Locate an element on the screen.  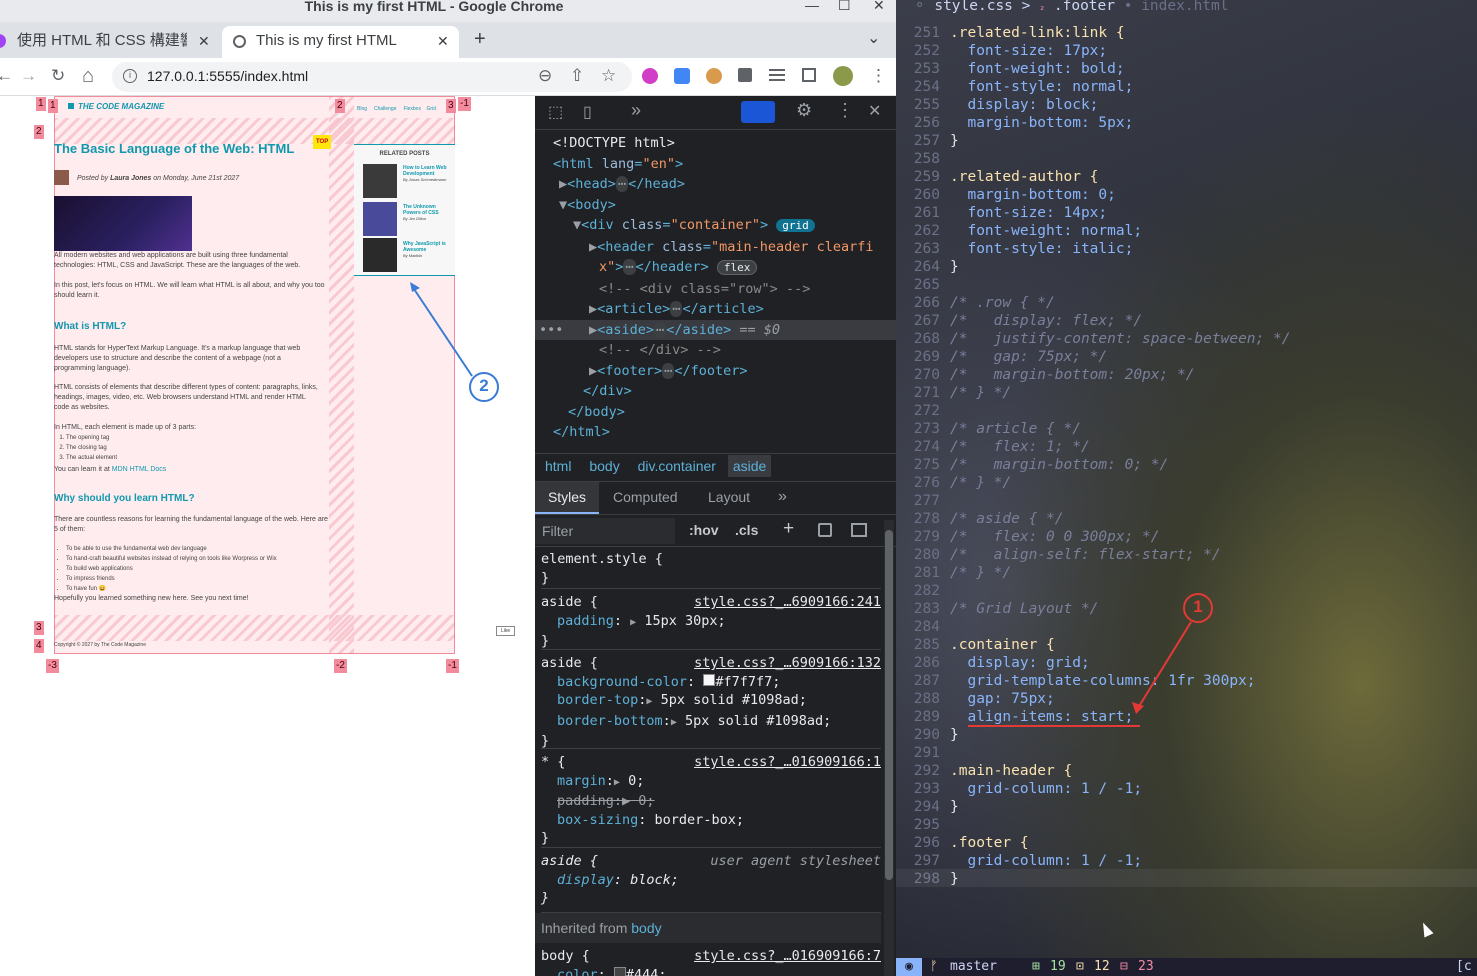
grid-badge: grid is located at coordinates (795, 225).